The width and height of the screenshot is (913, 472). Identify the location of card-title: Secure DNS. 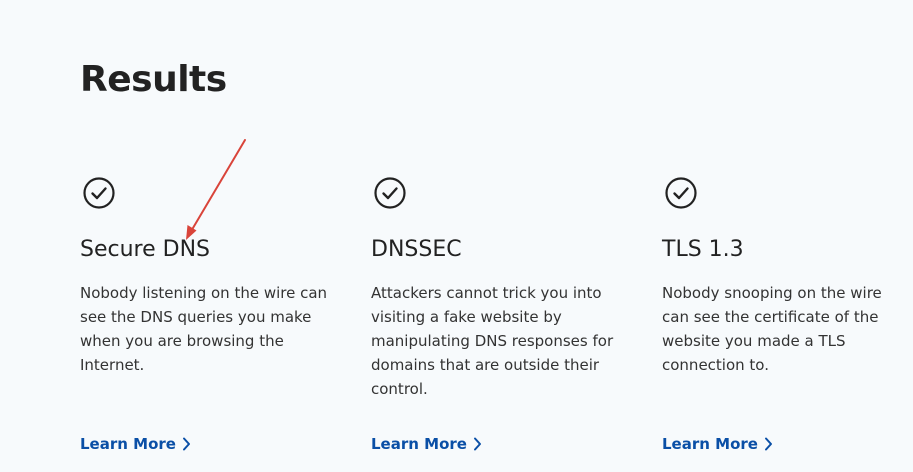
(145, 249).